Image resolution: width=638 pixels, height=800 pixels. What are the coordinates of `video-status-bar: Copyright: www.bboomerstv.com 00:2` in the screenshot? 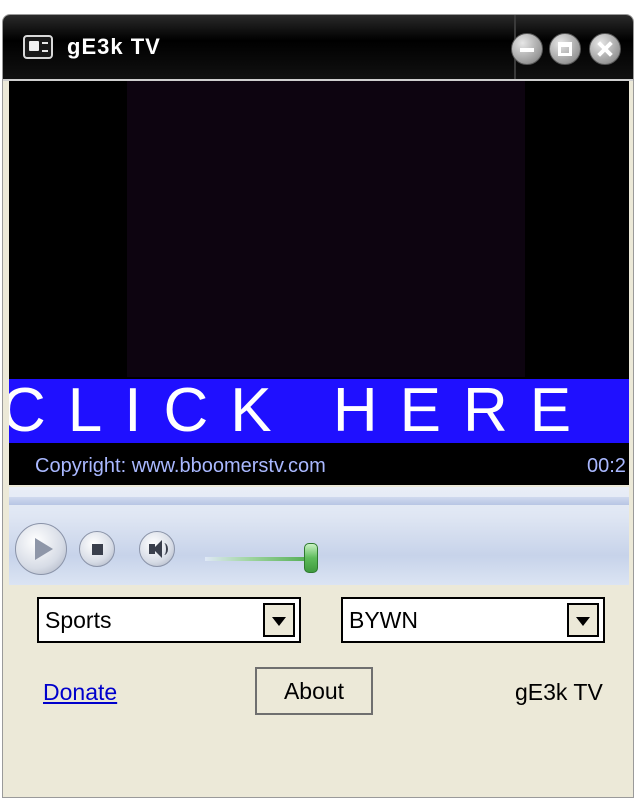 It's located at (319, 466).